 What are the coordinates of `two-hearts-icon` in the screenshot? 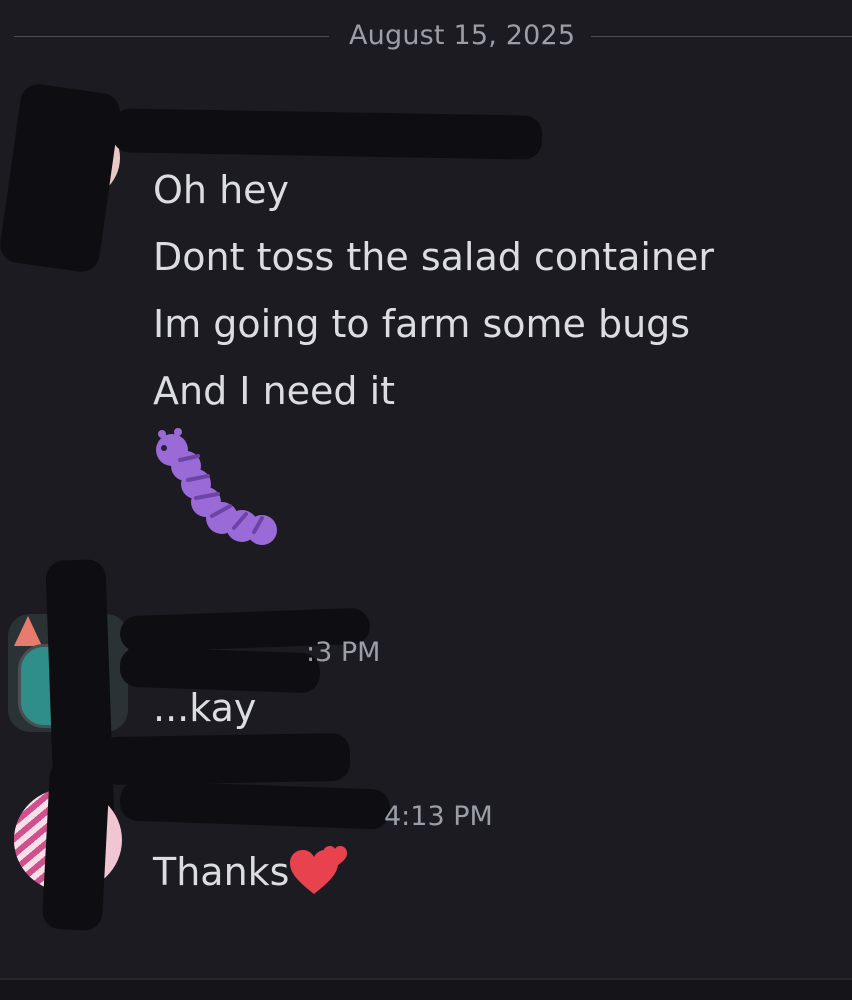 It's located at (318, 870).